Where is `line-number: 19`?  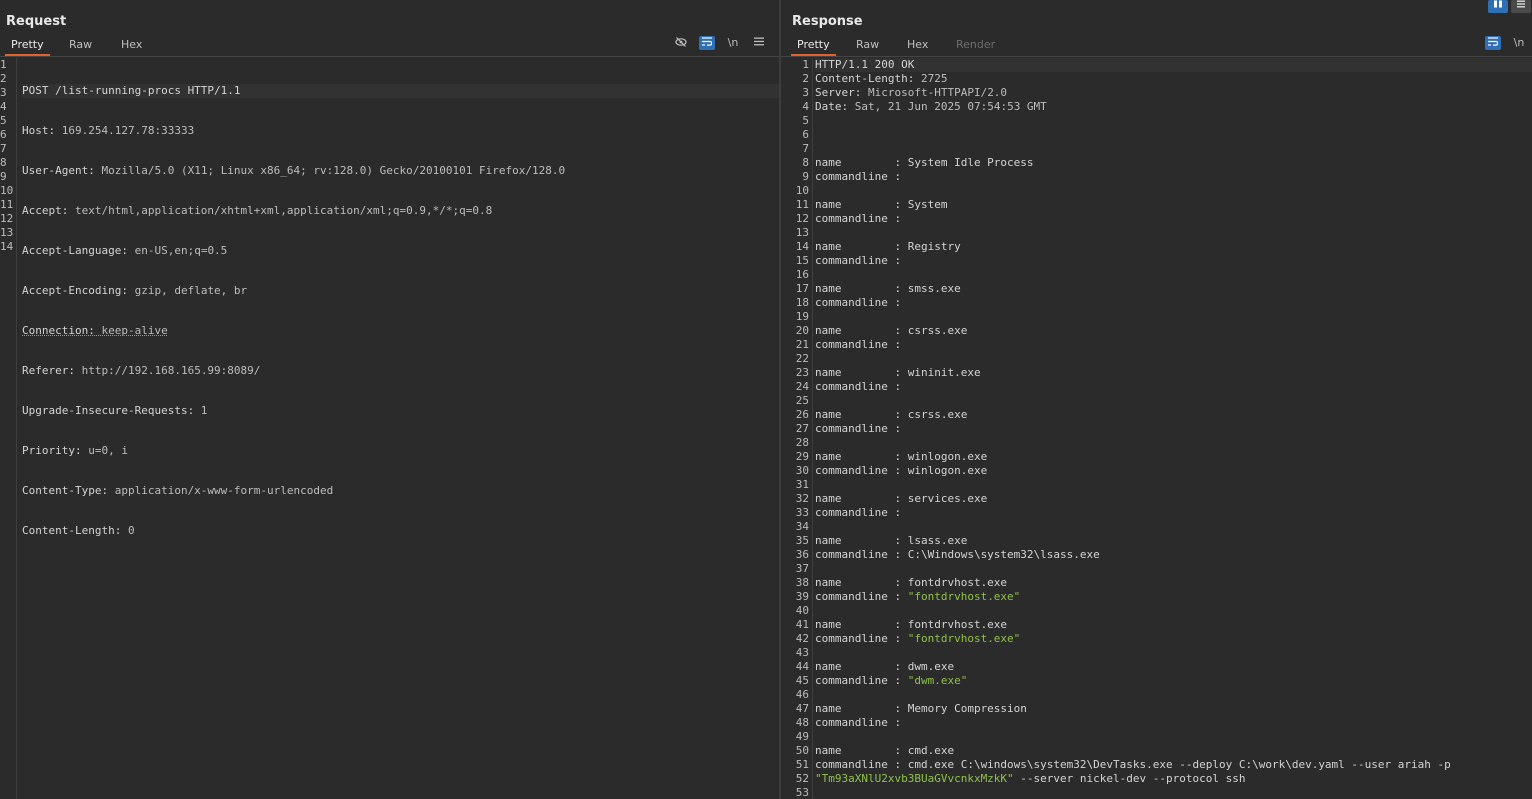 line-number: 19 is located at coordinates (802, 316).